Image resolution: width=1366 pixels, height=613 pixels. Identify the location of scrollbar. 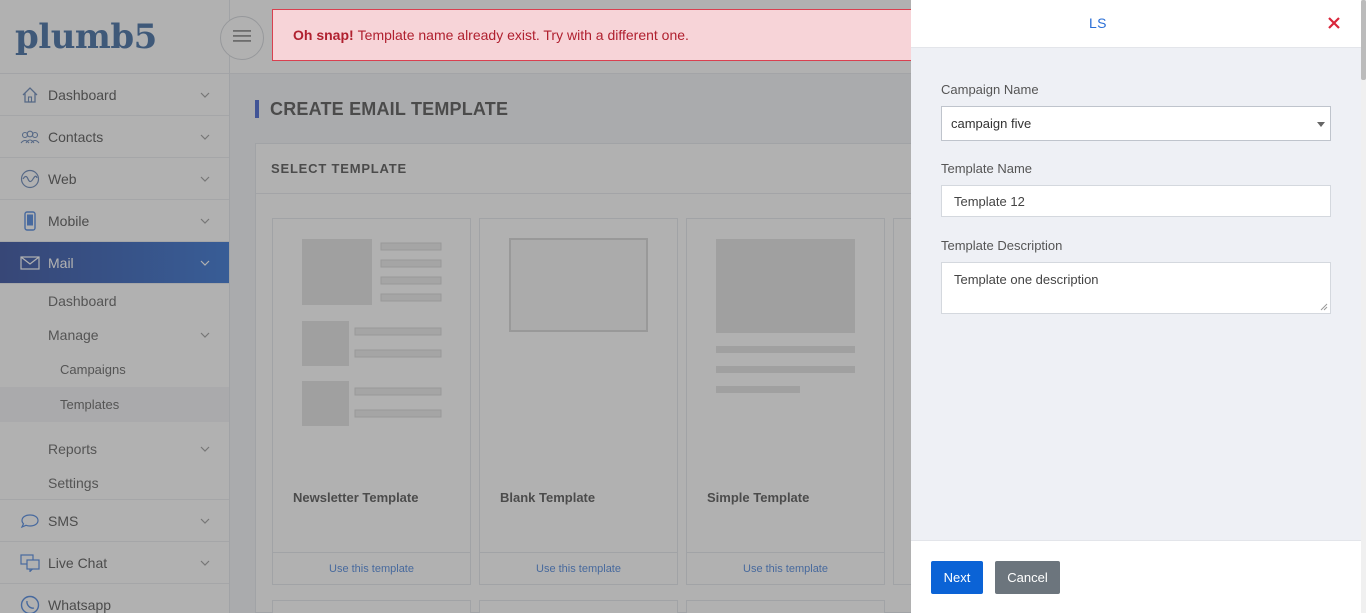
(1363, 306).